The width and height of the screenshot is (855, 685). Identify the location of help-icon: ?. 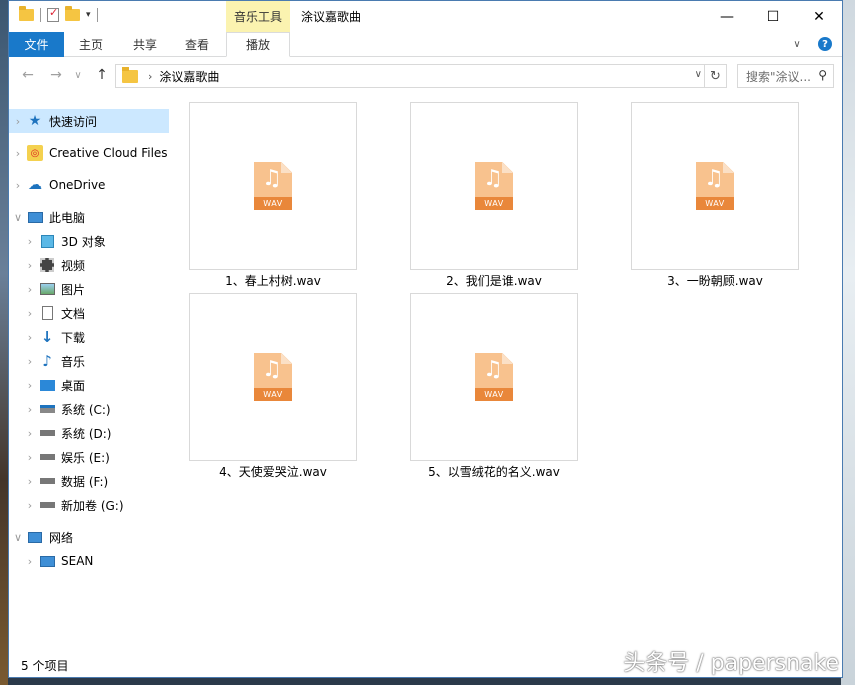
(825, 44).